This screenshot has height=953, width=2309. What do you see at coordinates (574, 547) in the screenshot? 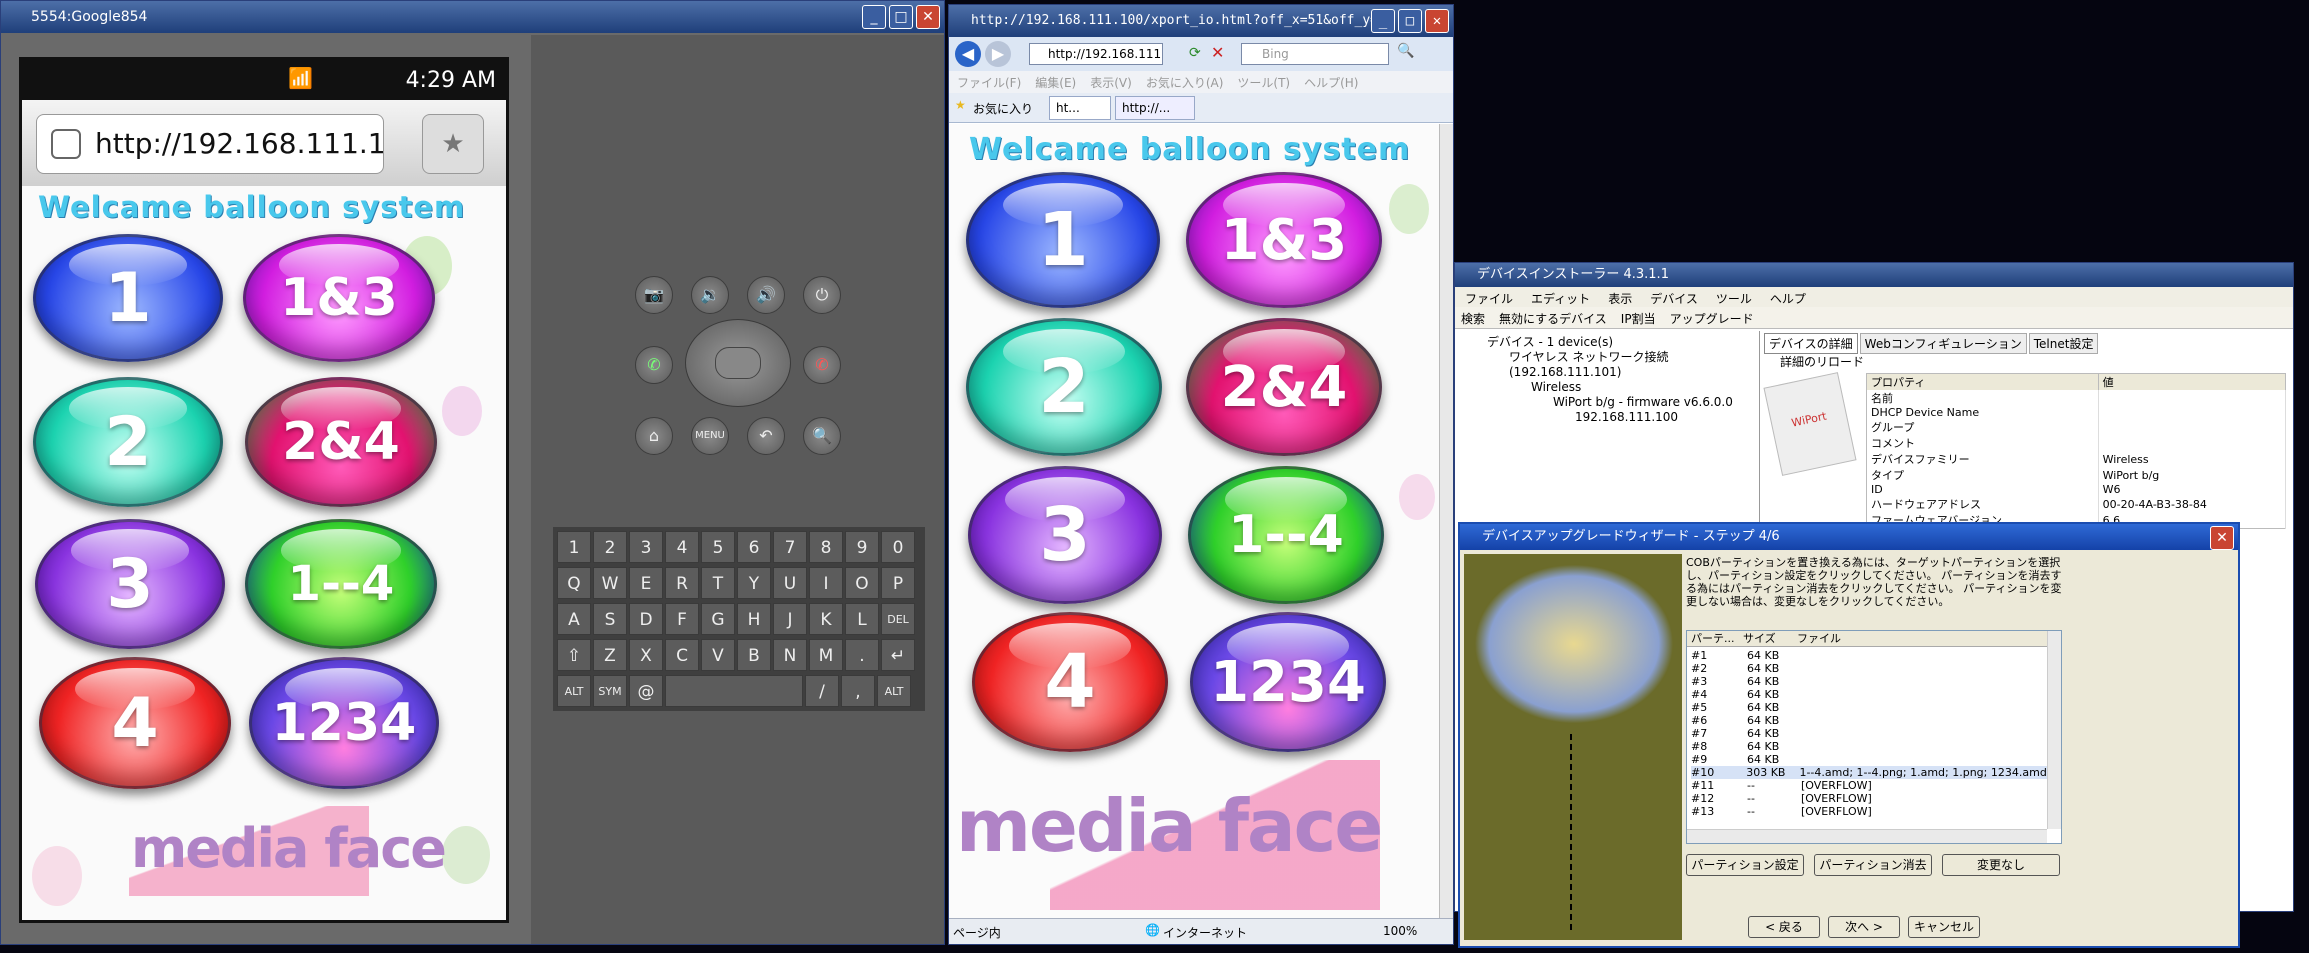
I see `key: 1` at bounding box center [574, 547].